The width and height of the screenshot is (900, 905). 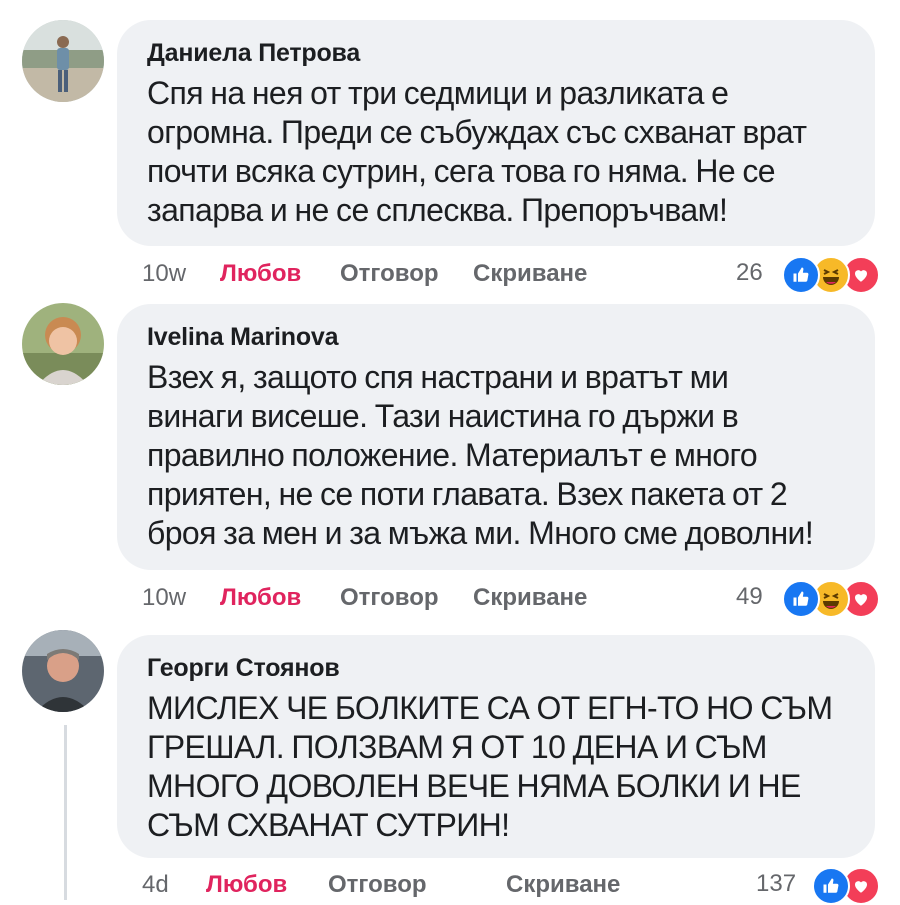 I want to click on comment-line: Взех я, защото спя настрани и вратът ми, so click(x=438, y=377).